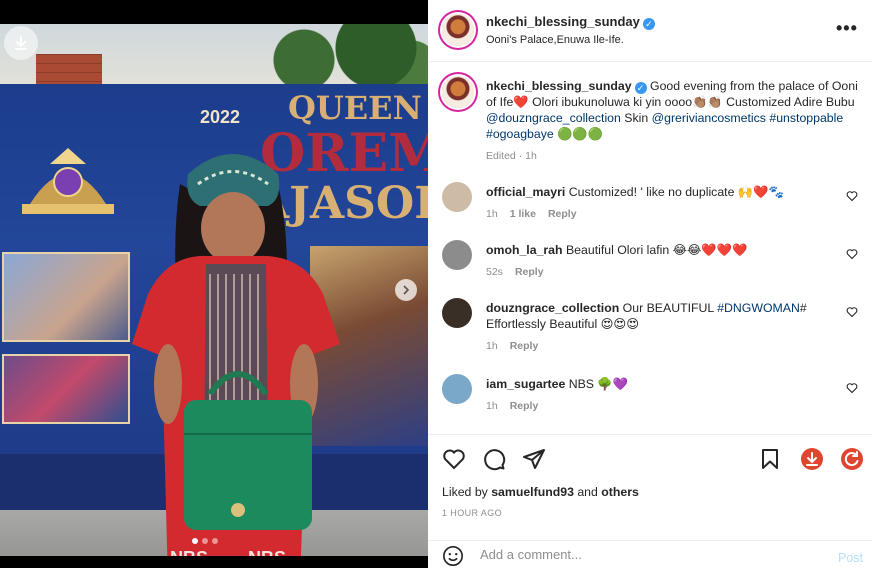 The image size is (872, 568). What do you see at coordinates (580, 134) in the screenshot?
I see `caption-emoji-c: 🟢🟢🟢` at bounding box center [580, 134].